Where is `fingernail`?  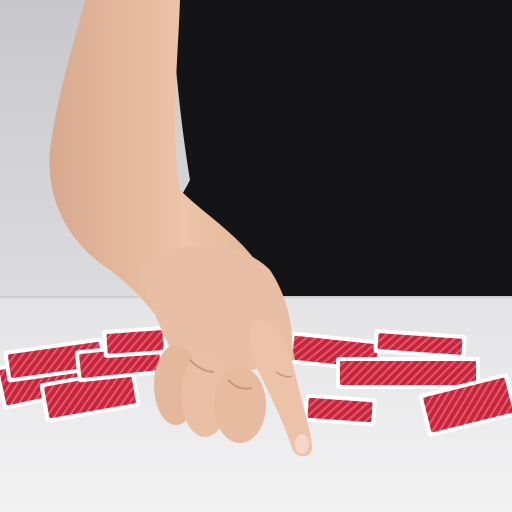 fingernail is located at coordinates (302, 444).